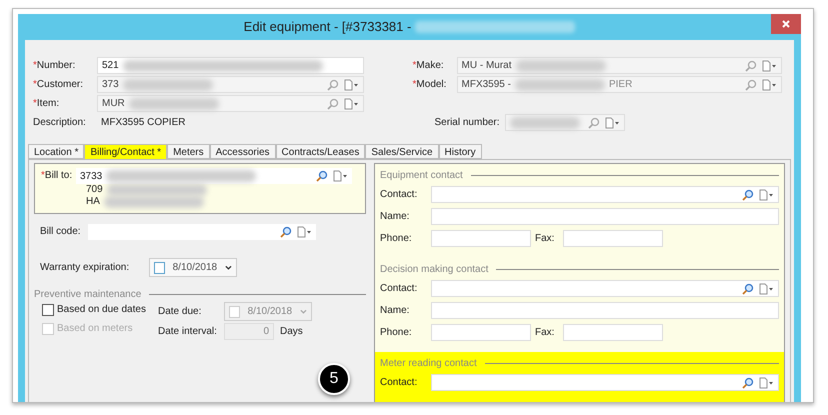 This screenshot has width=828, height=415. What do you see at coordinates (57, 176) in the screenshot?
I see `field-label: *Bill to:` at bounding box center [57, 176].